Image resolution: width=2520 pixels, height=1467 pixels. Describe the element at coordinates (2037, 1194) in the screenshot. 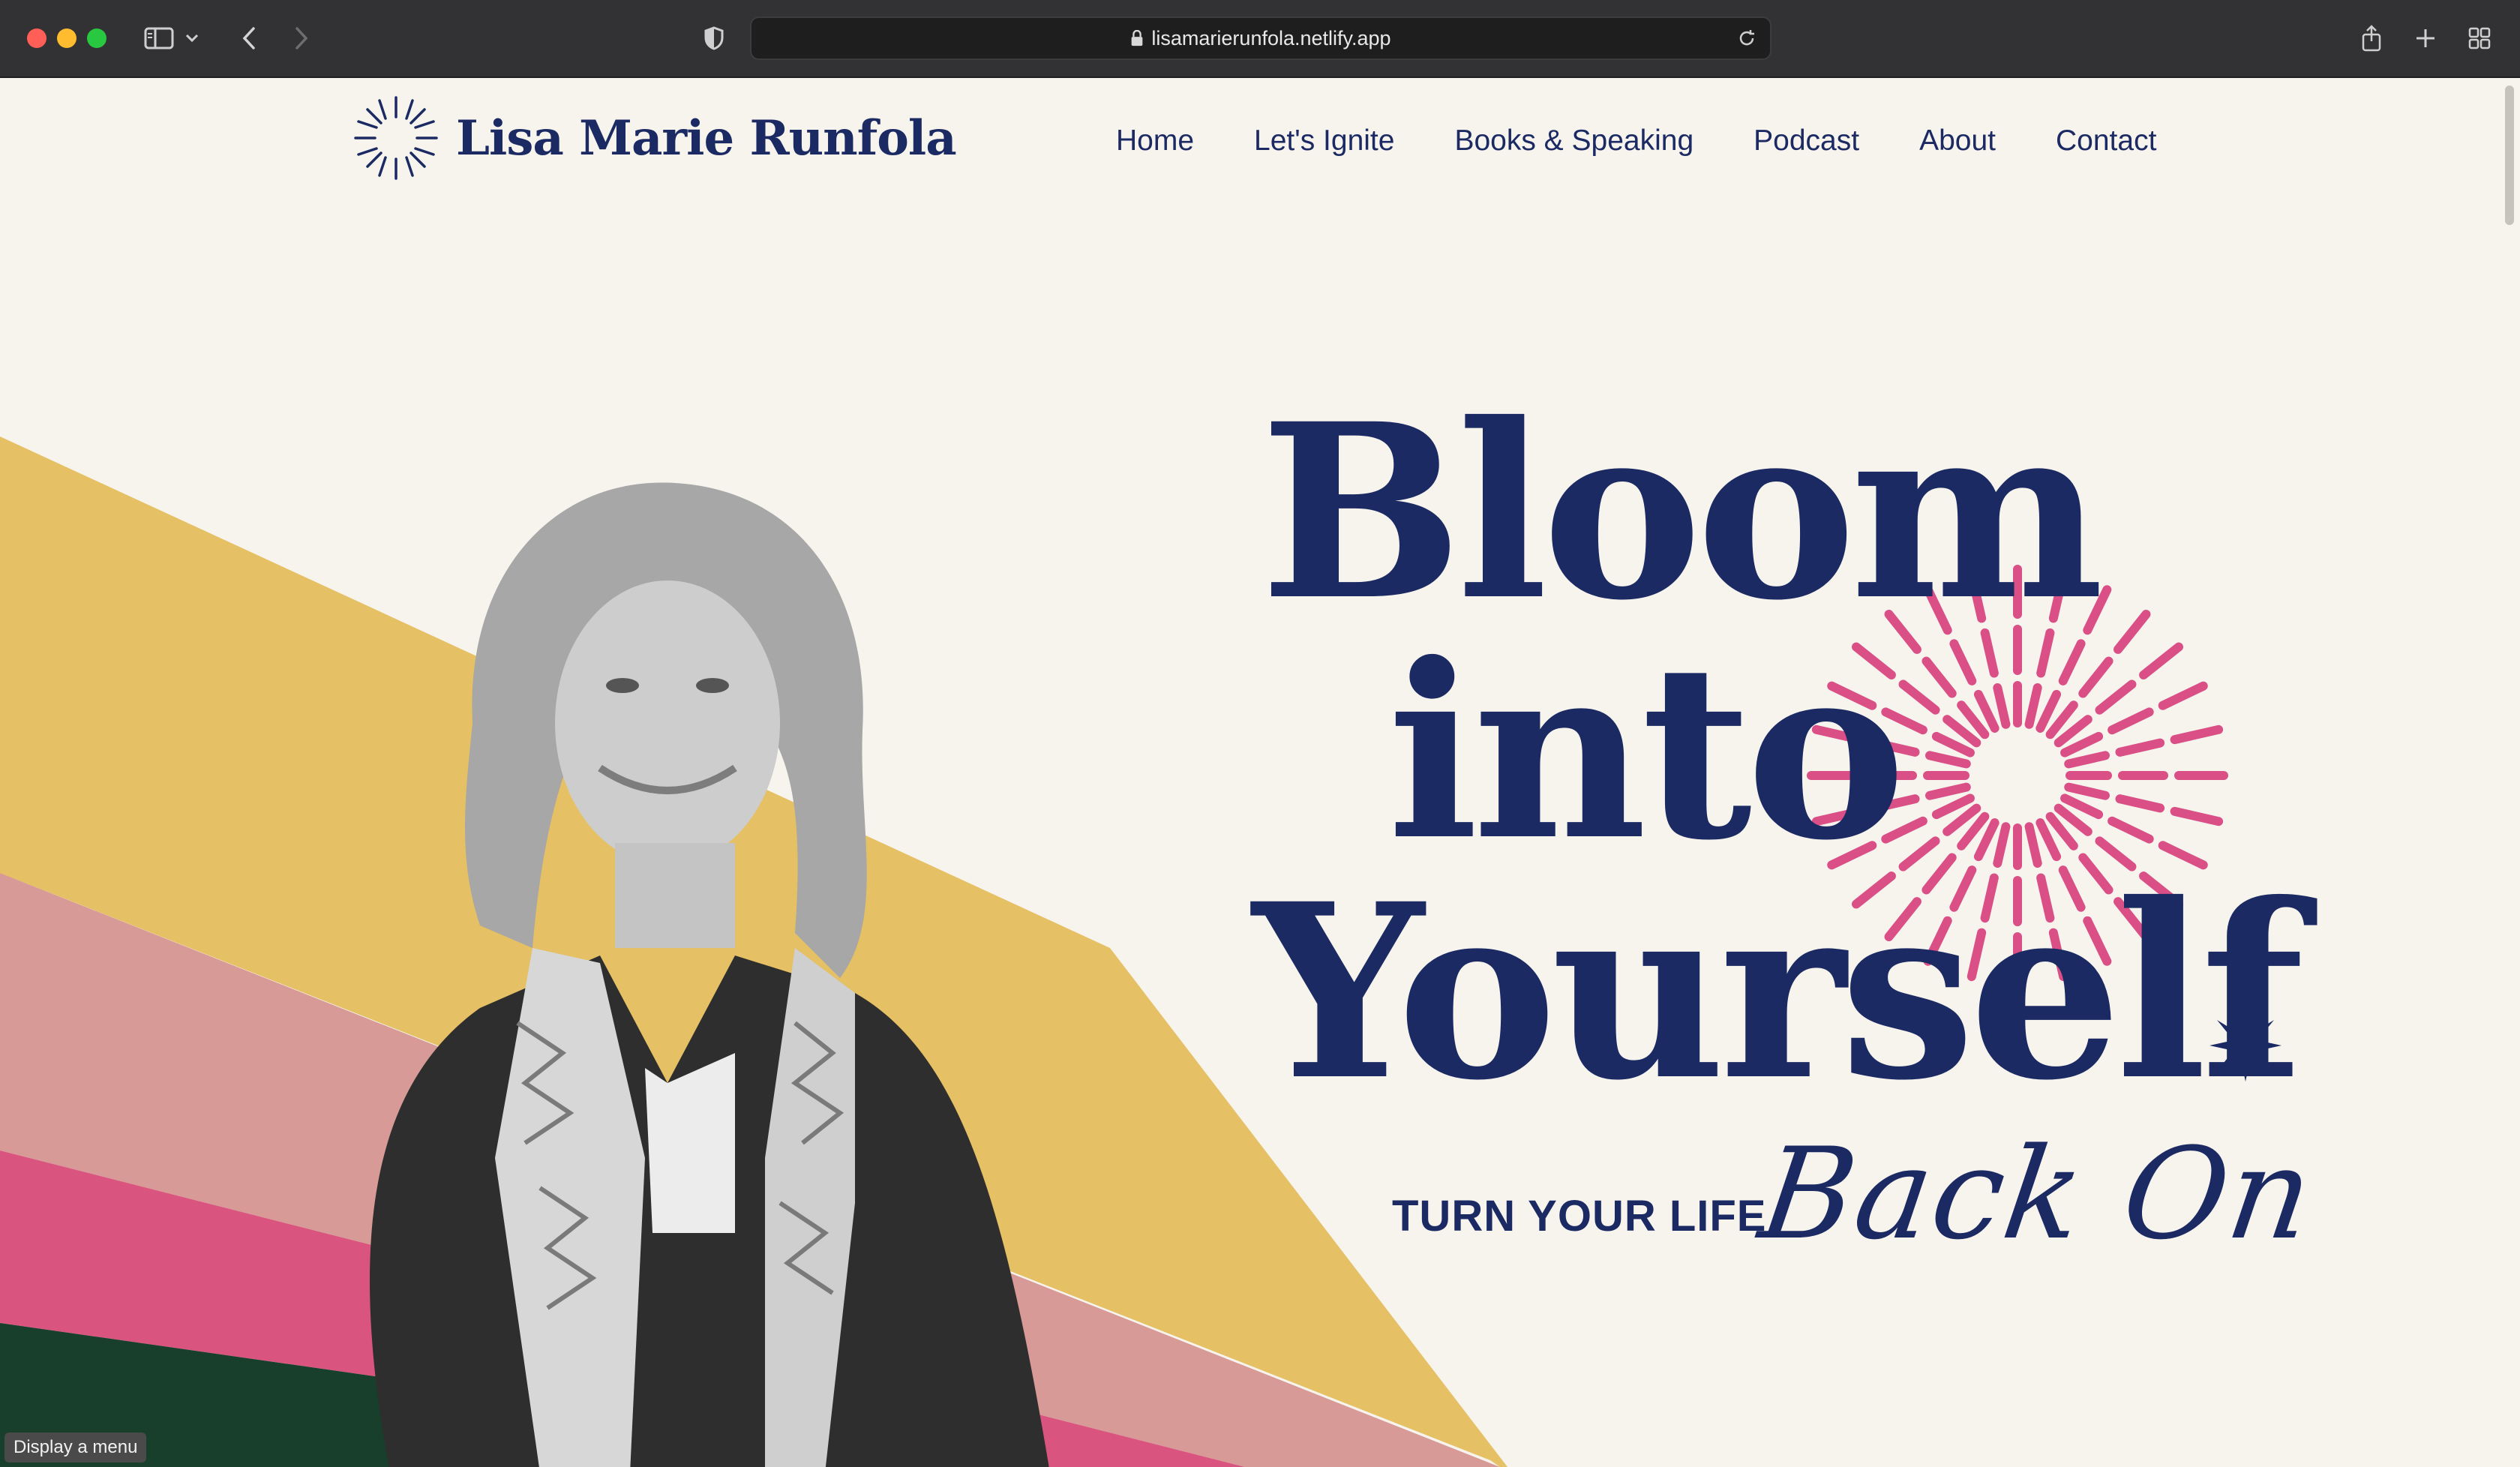

I see `hero-script-text: Back On` at that location.